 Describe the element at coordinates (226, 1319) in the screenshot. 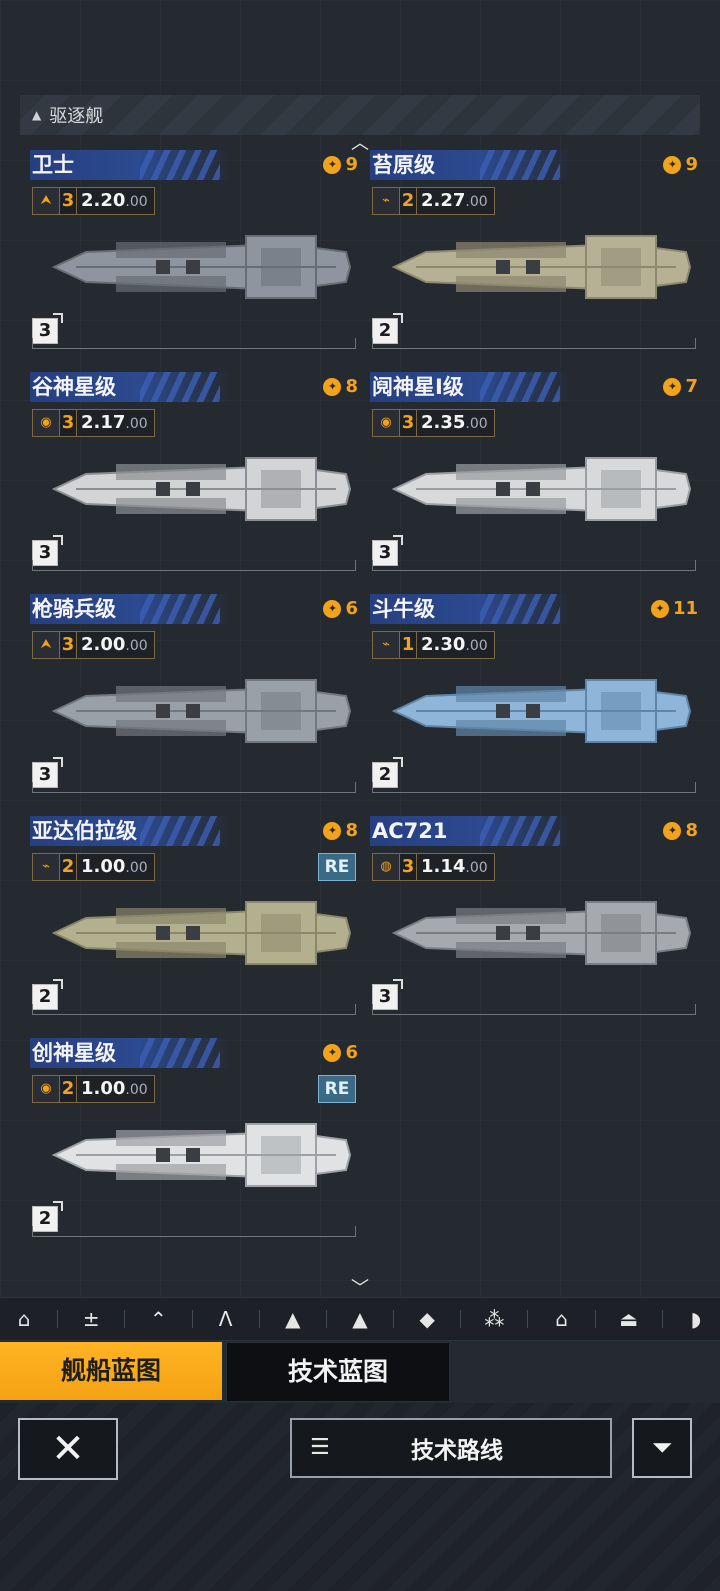

I see `battlecruiser-filter-icon: Λ` at that location.